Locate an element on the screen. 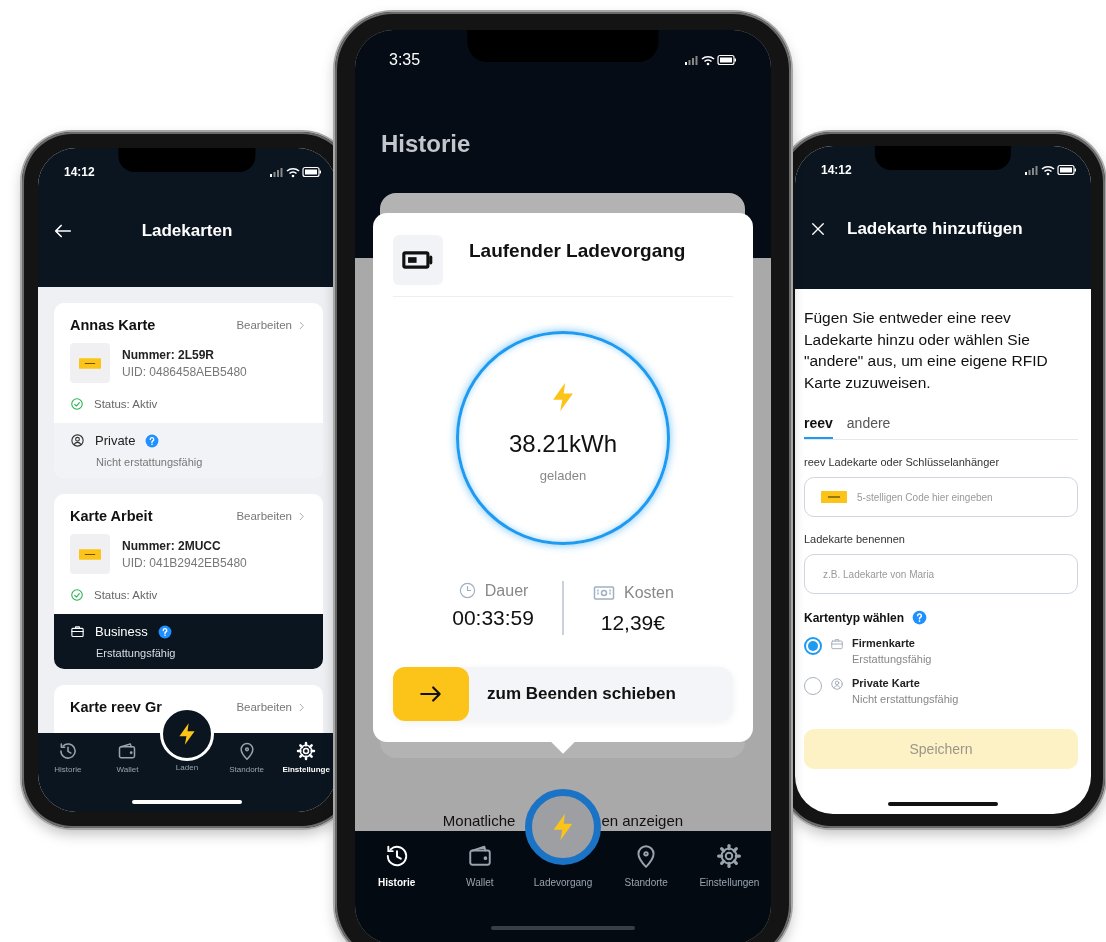 The width and height of the screenshot is (1106, 942). name-field: z.B. Ladekarte von Maria is located at coordinates (941, 574).